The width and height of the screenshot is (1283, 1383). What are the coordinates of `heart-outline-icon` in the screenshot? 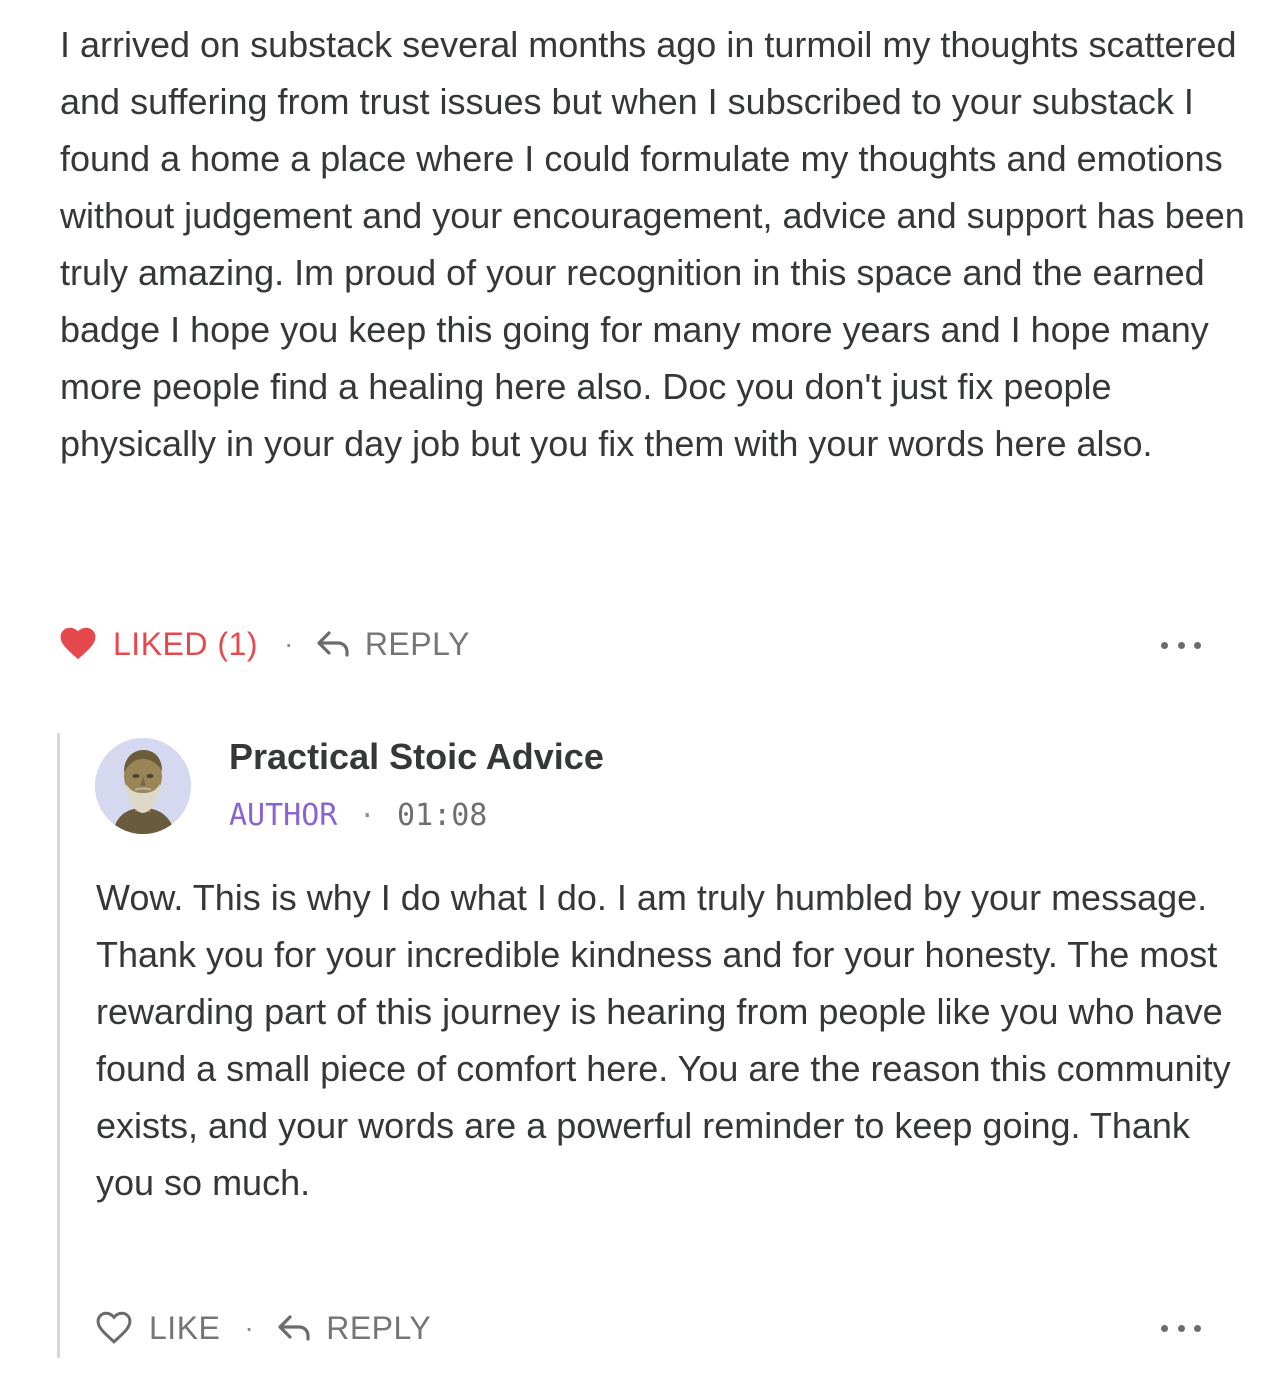 It's located at (114, 1328).